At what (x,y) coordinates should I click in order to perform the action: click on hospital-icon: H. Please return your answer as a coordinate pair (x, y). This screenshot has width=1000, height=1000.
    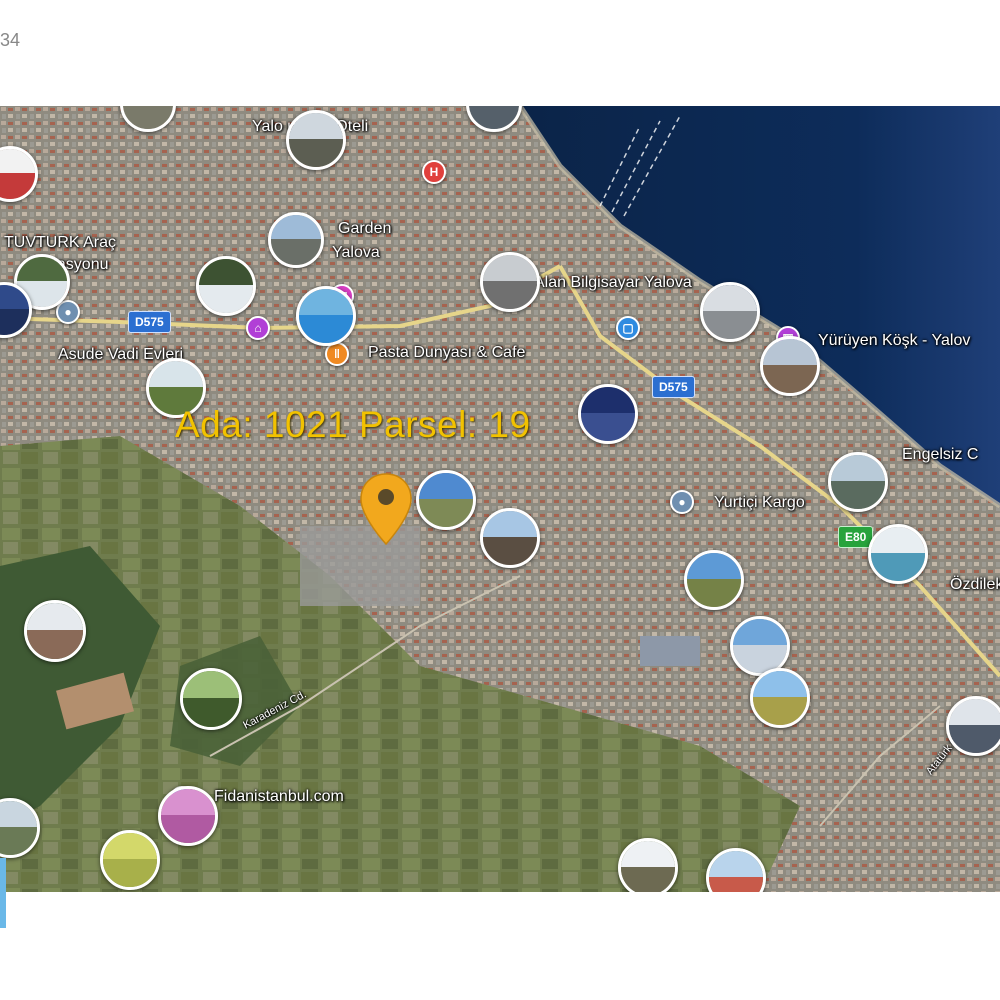
    Looking at the image, I should click on (434, 172).